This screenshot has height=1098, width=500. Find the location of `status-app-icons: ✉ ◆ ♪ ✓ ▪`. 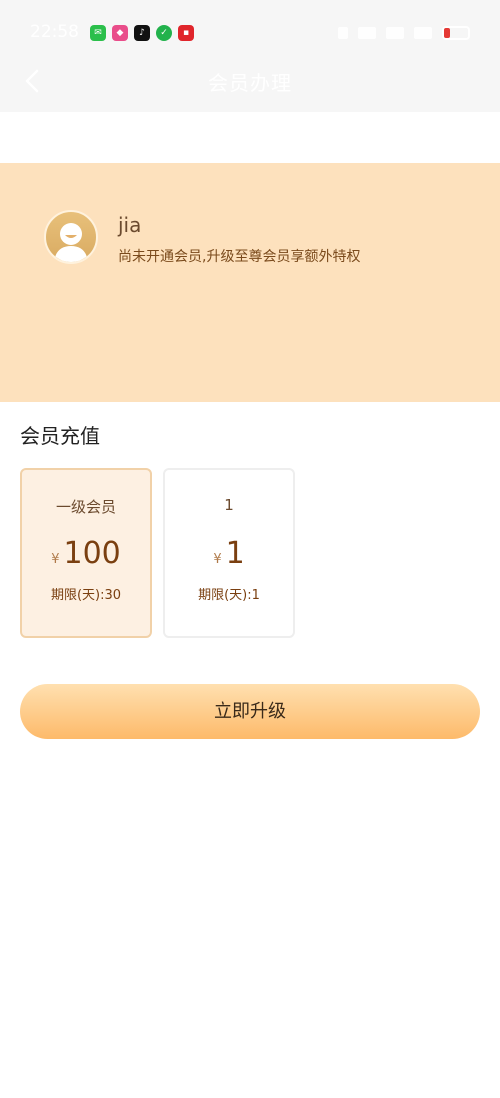

status-app-icons: ✉ ◆ ♪ ✓ ▪ is located at coordinates (142, 33).